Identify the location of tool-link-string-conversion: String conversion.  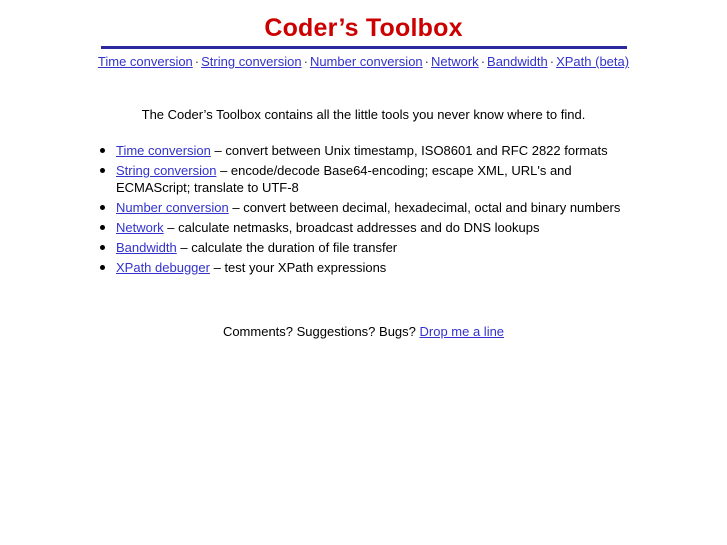
(166, 170).